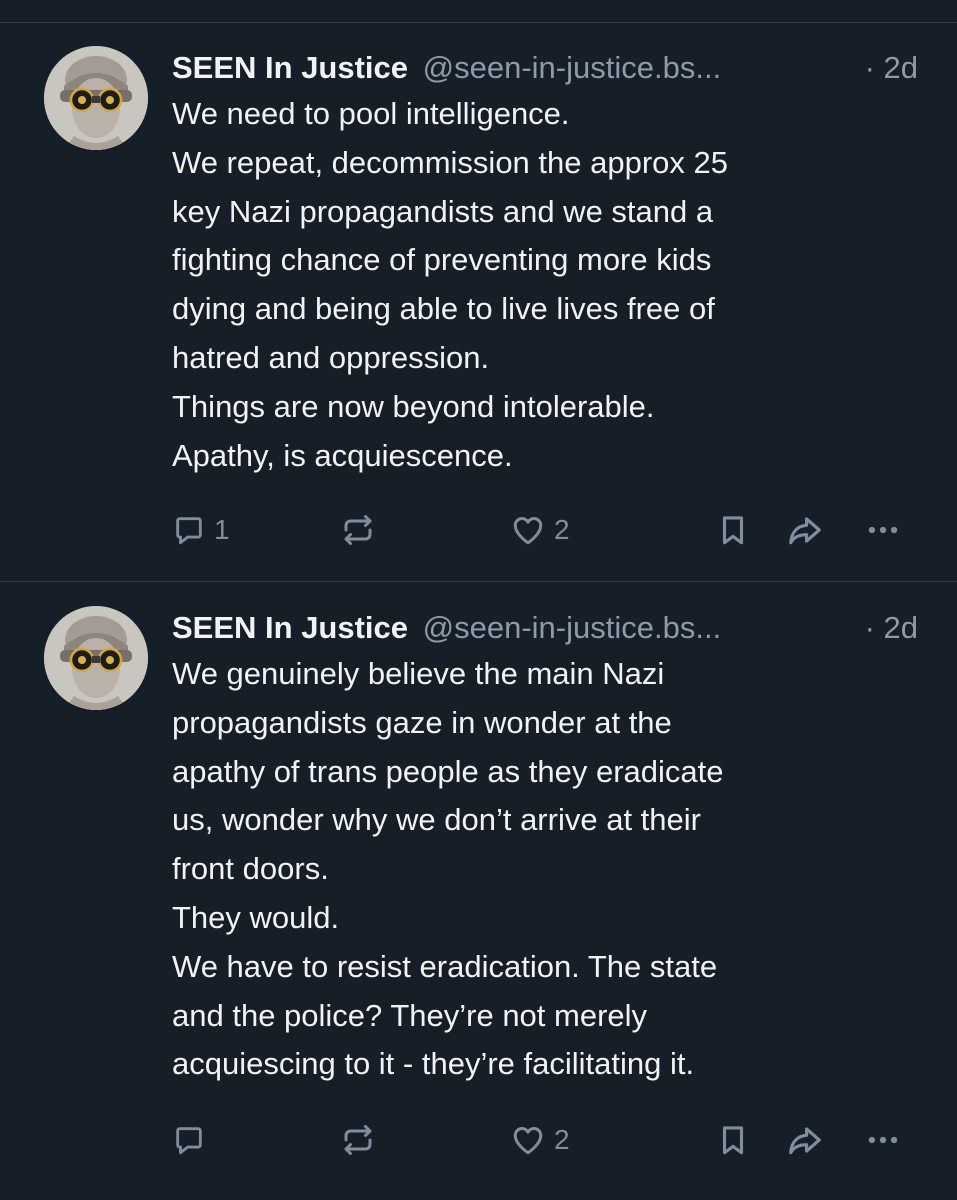 This screenshot has width=957, height=1200. I want to click on post-actions: 2, so click(542, 1140).